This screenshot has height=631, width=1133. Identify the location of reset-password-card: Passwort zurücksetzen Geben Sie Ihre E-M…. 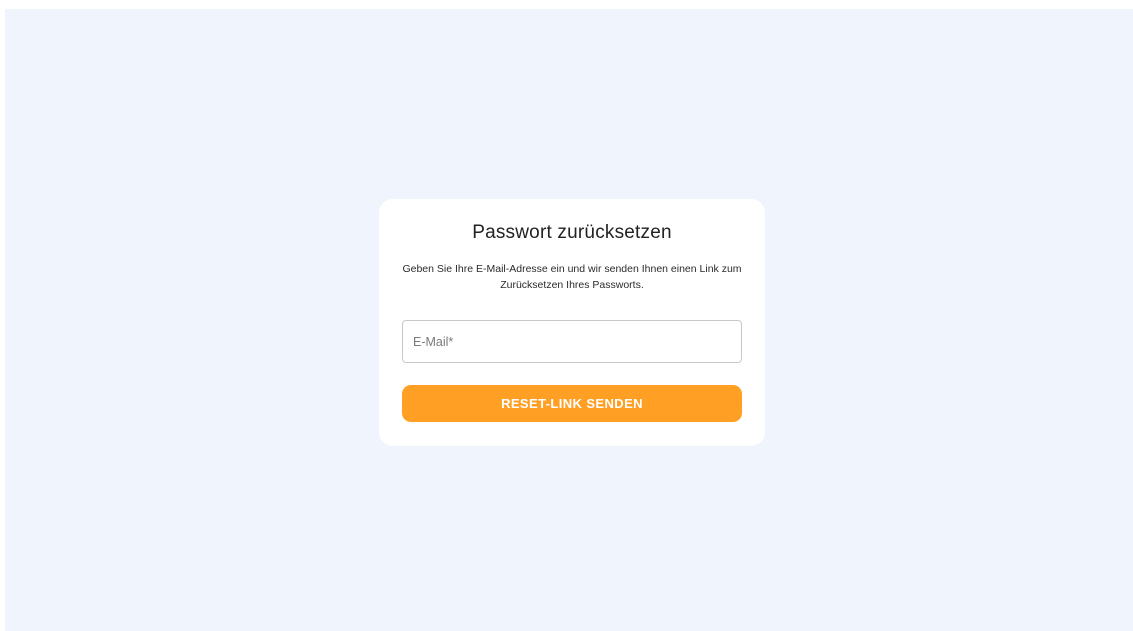
(572, 322).